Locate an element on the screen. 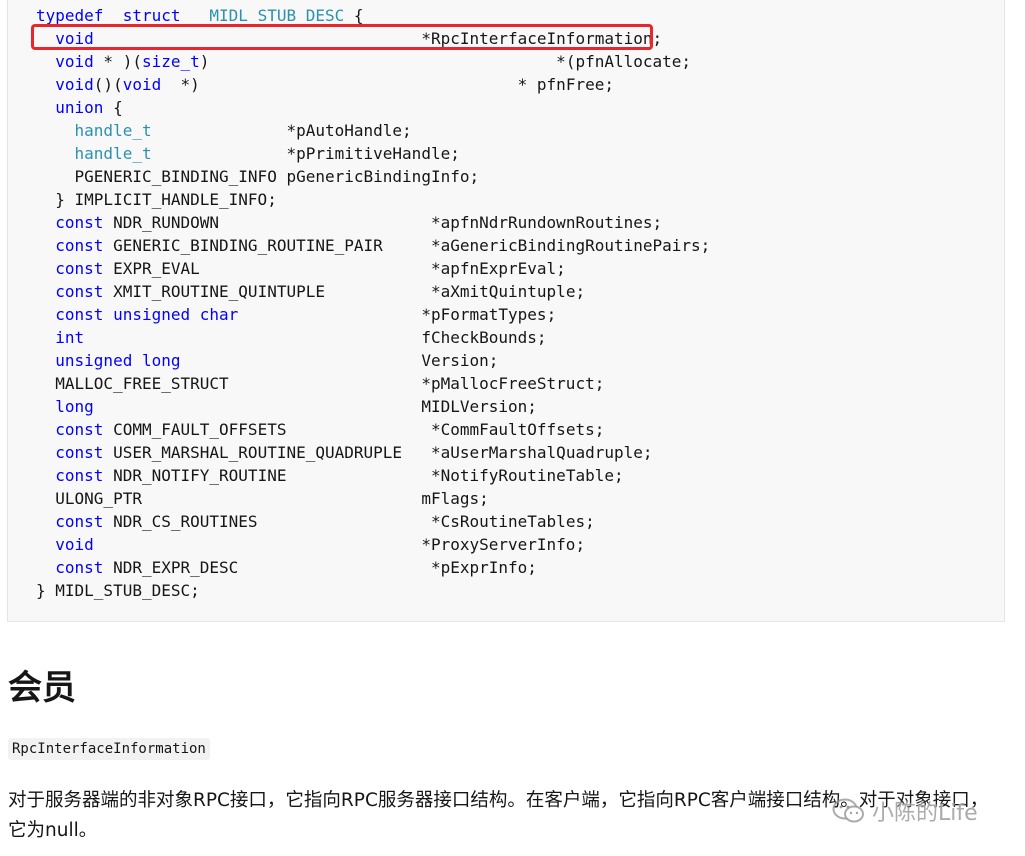 Image resolution: width=1025 pixels, height=856 pixels. code-text: NDR_CS_ROUTINES *CsRoutineTables; is located at coordinates (349, 521).